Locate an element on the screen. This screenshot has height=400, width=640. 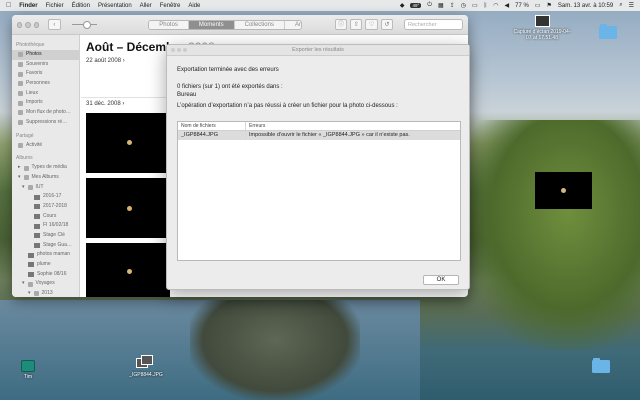
menu-fenetre: Fenêtre is located at coordinates (170, 6).